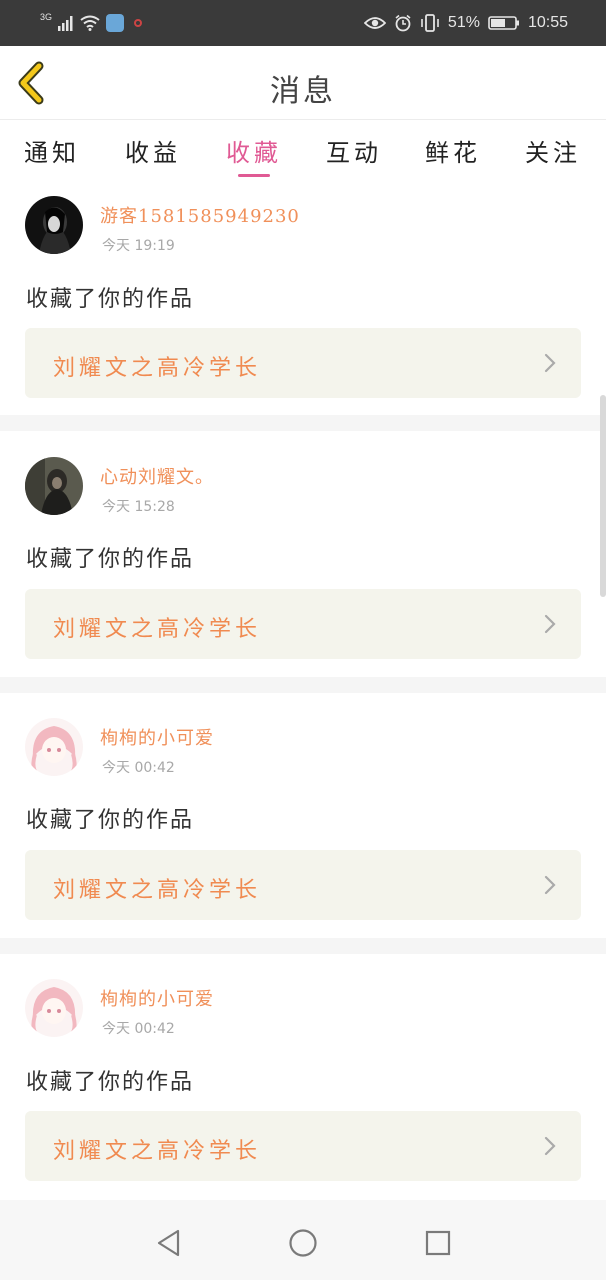 Image resolution: width=606 pixels, height=1280 pixels. I want to click on tab-earnings: 收益, so click(153, 153).